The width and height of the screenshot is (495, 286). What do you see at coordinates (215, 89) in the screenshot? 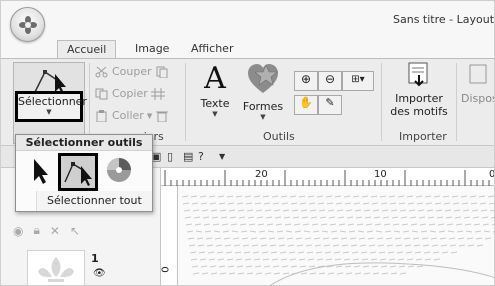
I see `text-button: A Texte ▼` at bounding box center [215, 89].